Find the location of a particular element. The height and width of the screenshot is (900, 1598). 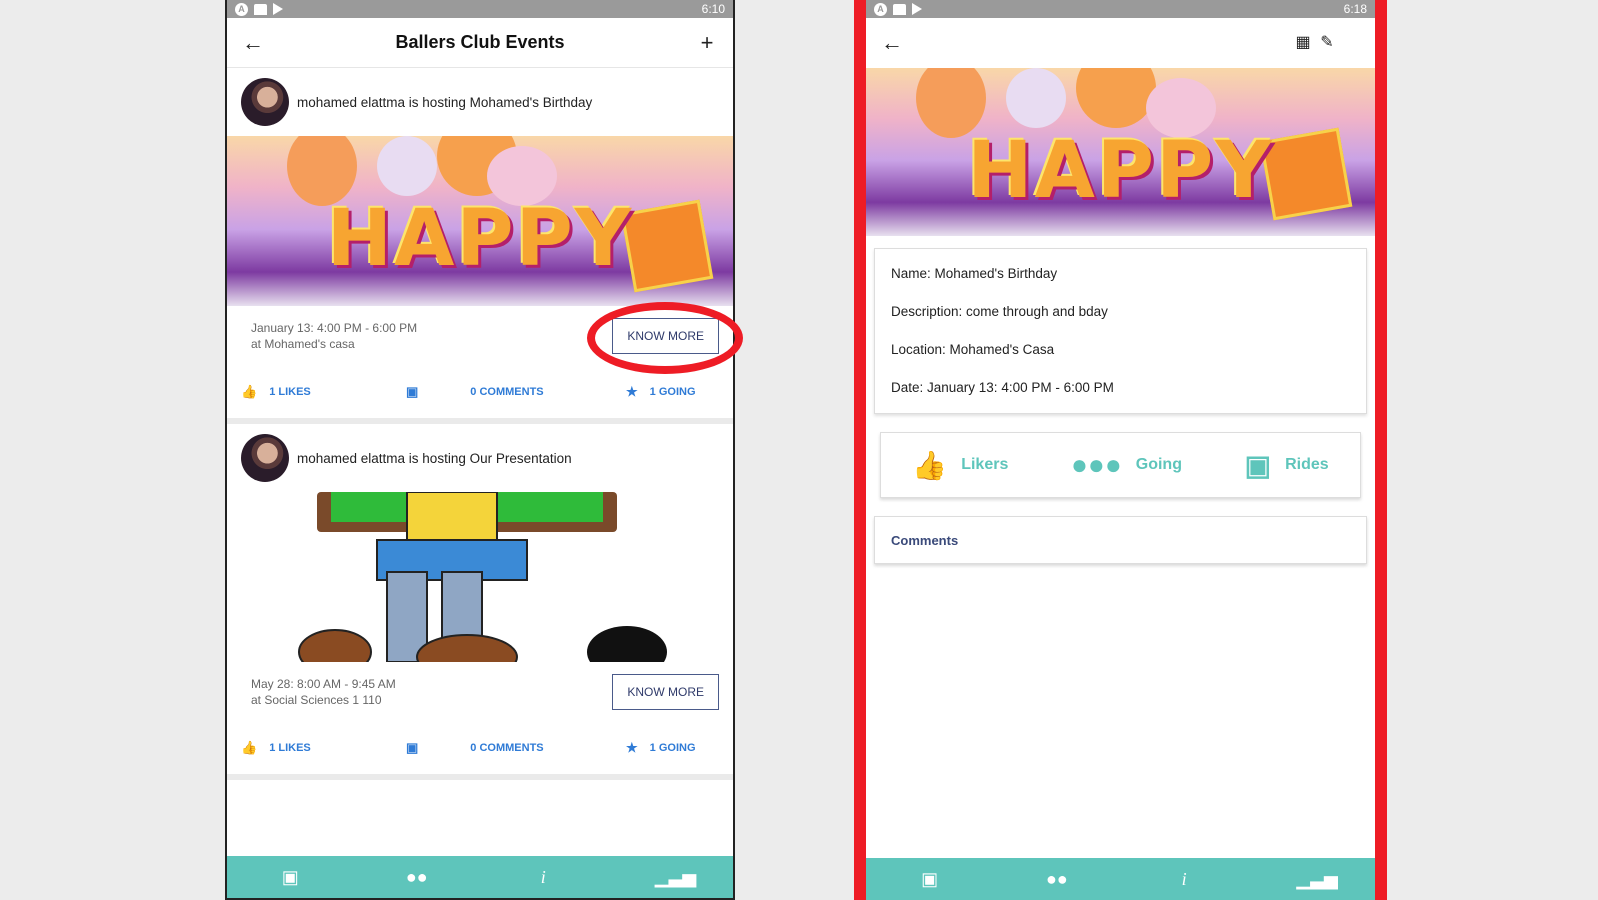

app-bar: ← ▦ ✎ is located at coordinates (1120, 43).